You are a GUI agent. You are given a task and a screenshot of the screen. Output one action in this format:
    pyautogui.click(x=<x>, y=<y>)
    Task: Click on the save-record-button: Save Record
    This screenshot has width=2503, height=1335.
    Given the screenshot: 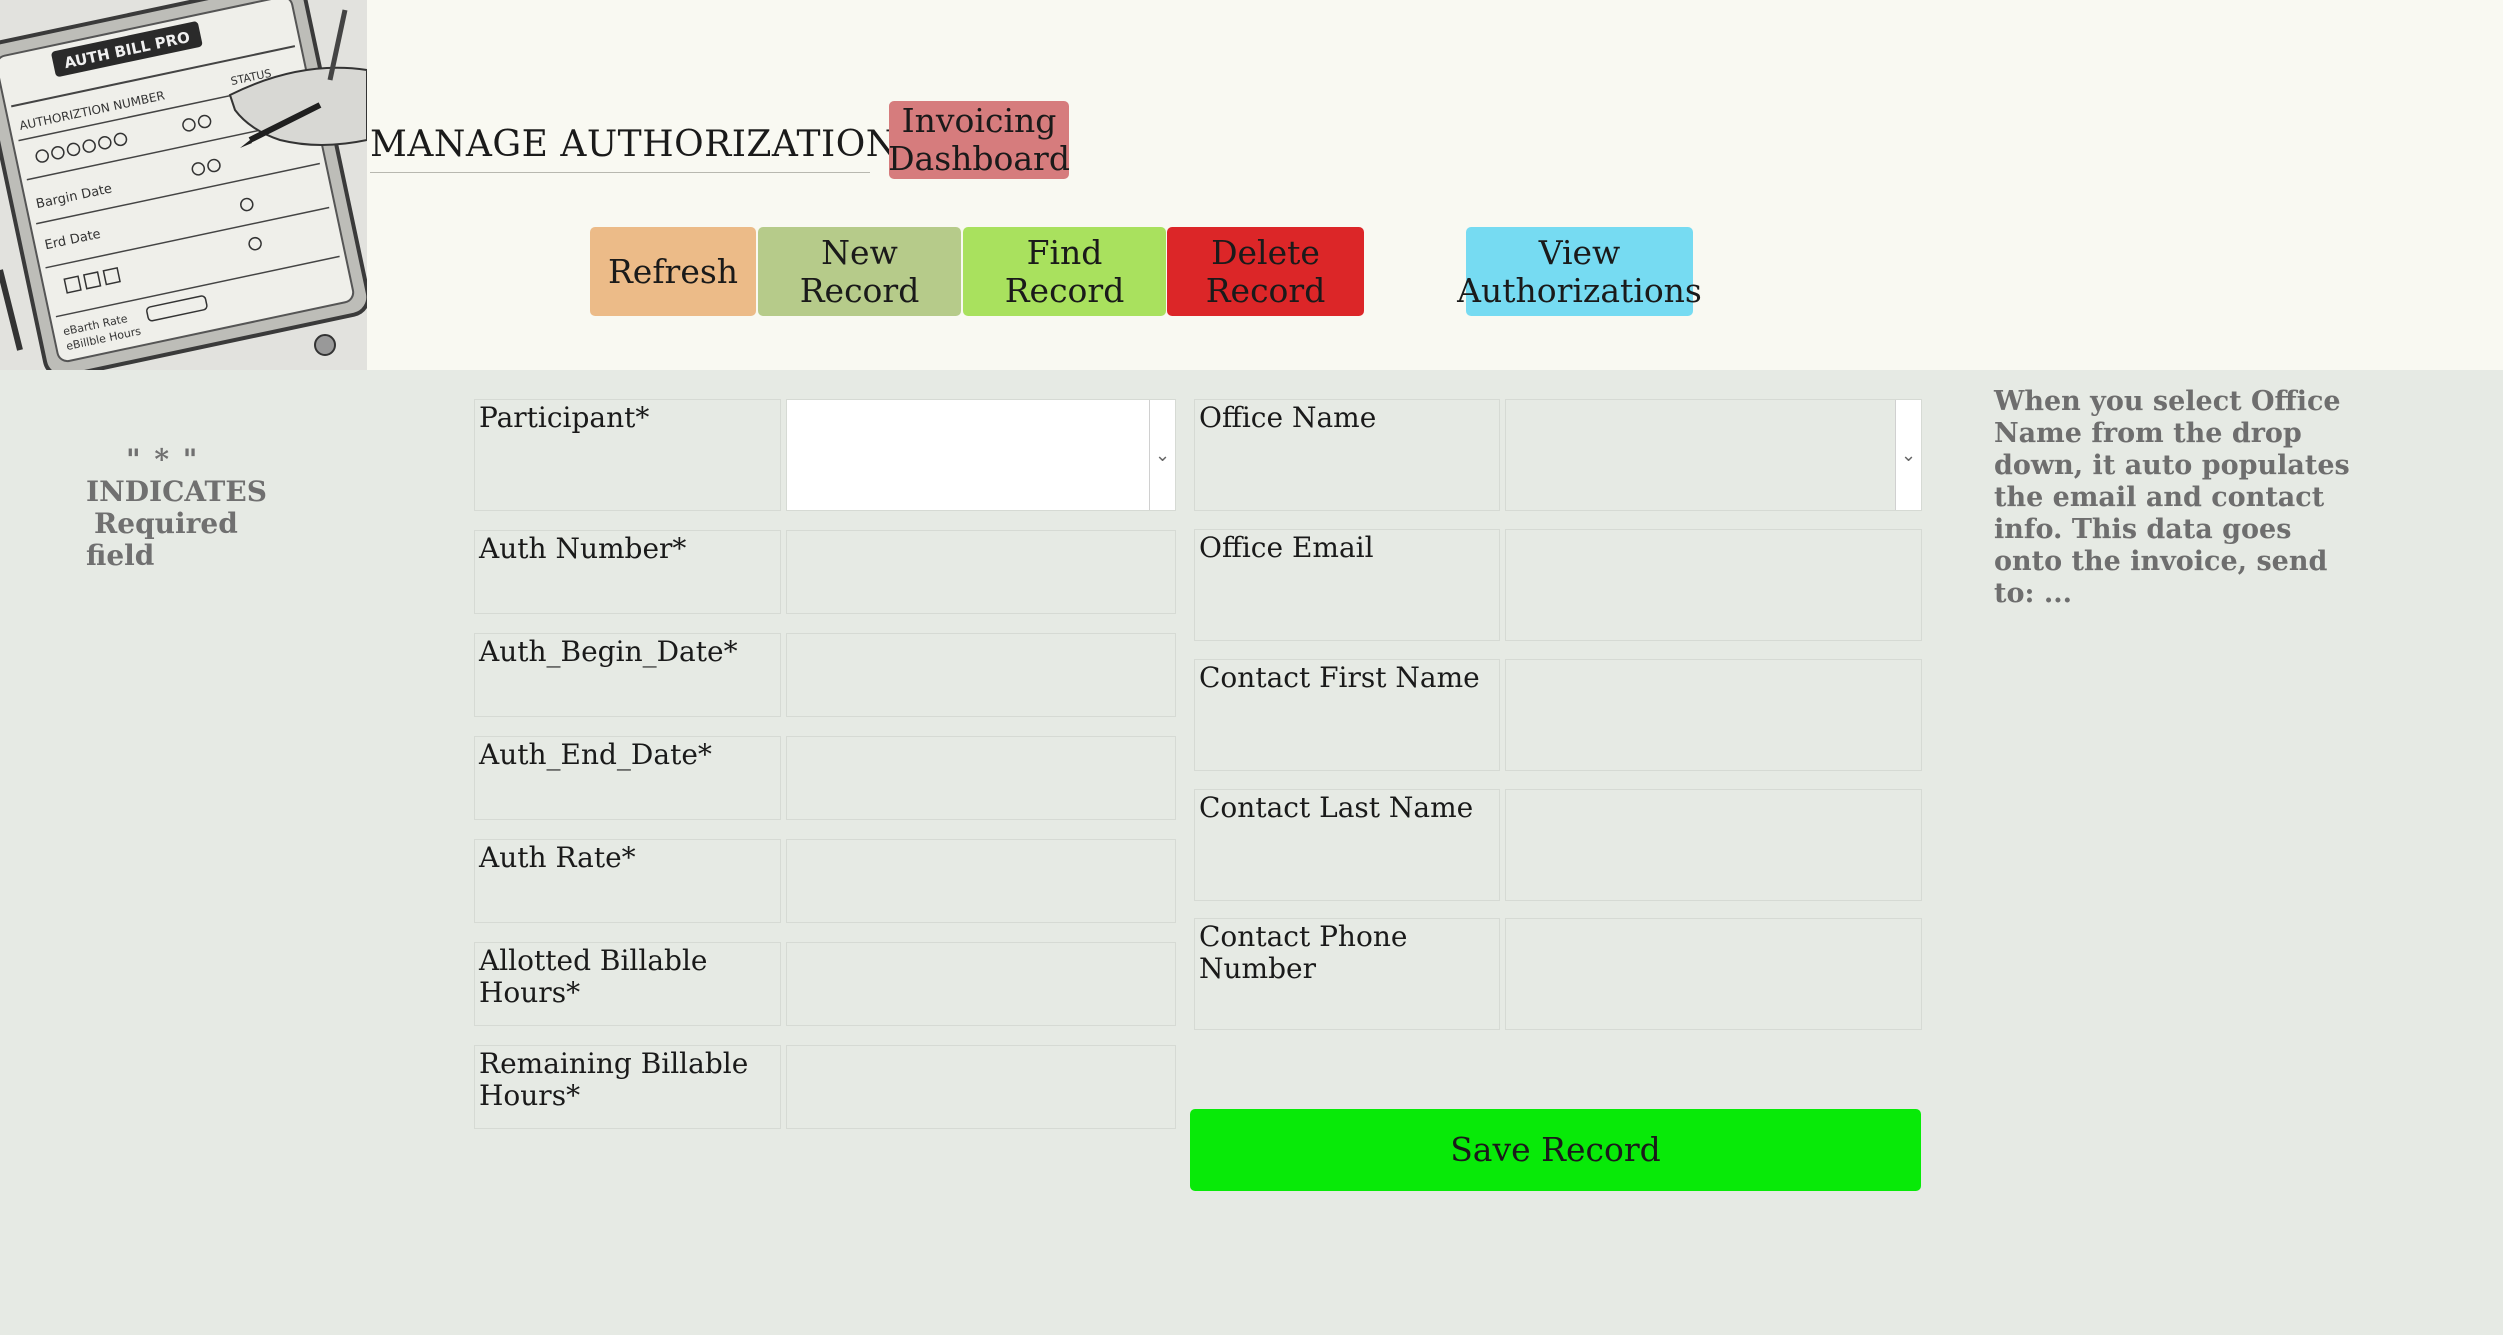 What is the action you would take?
    pyautogui.click(x=1555, y=1150)
    